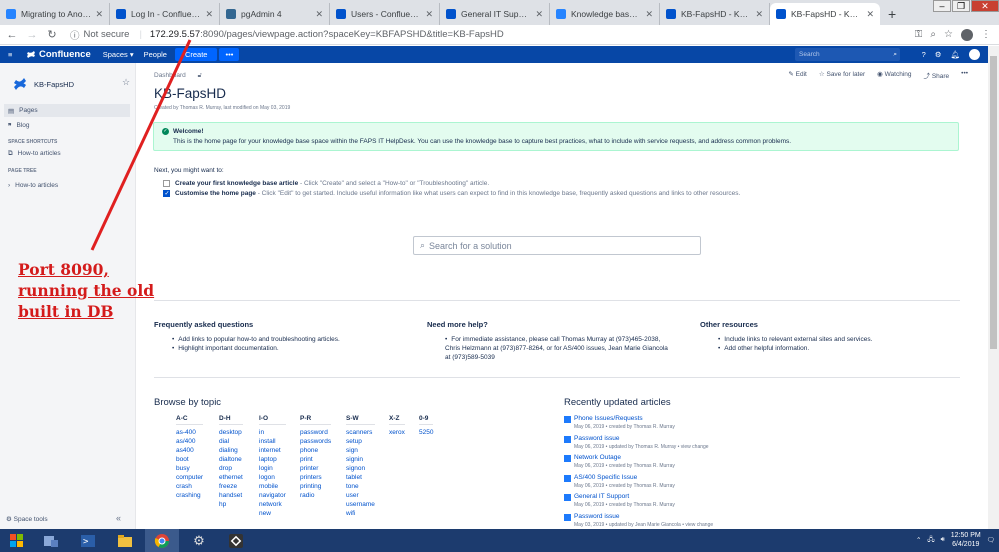  What do you see at coordinates (189, 432) in the screenshot?
I see `topic-label-link: as-400` at bounding box center [189, 432].